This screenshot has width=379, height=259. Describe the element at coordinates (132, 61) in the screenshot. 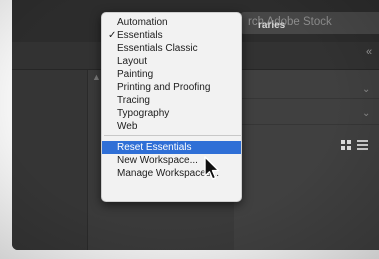

I see `menu-item-label: Layout` at that location.